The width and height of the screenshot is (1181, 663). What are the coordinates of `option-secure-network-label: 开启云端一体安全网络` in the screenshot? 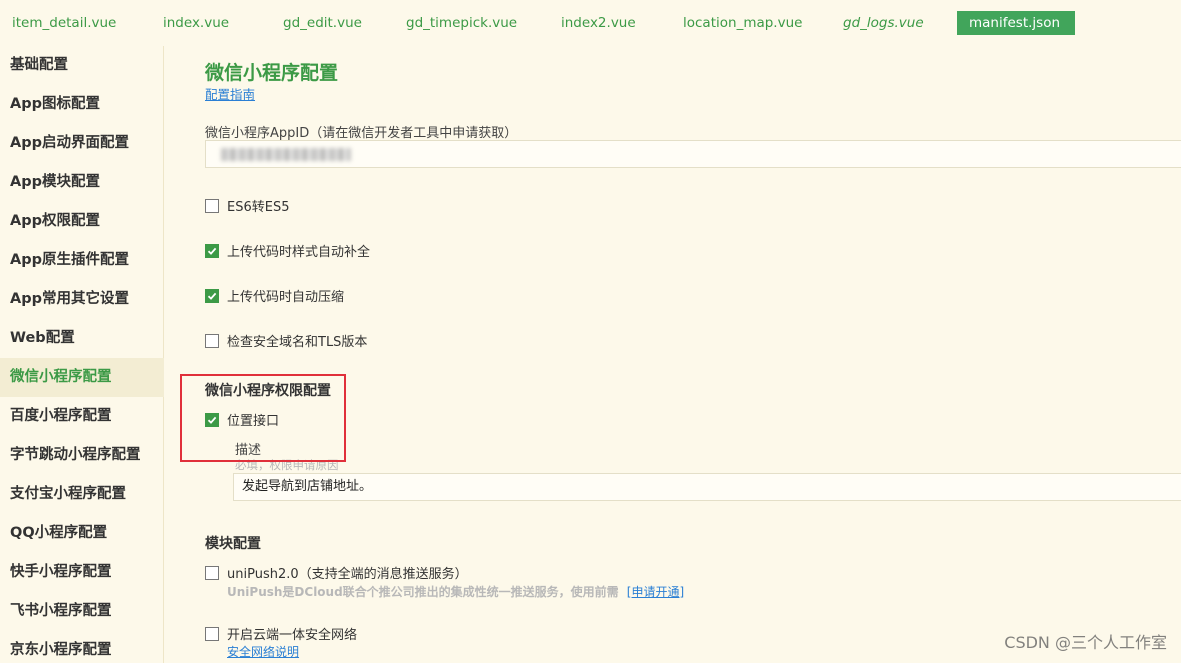 It's located at (292, 635).